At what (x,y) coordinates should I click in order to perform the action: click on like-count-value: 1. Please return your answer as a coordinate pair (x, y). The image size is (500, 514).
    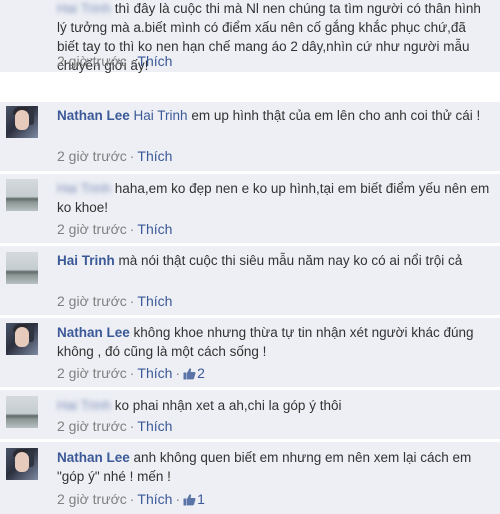
    Looking at the image, I should click on (201, 499).